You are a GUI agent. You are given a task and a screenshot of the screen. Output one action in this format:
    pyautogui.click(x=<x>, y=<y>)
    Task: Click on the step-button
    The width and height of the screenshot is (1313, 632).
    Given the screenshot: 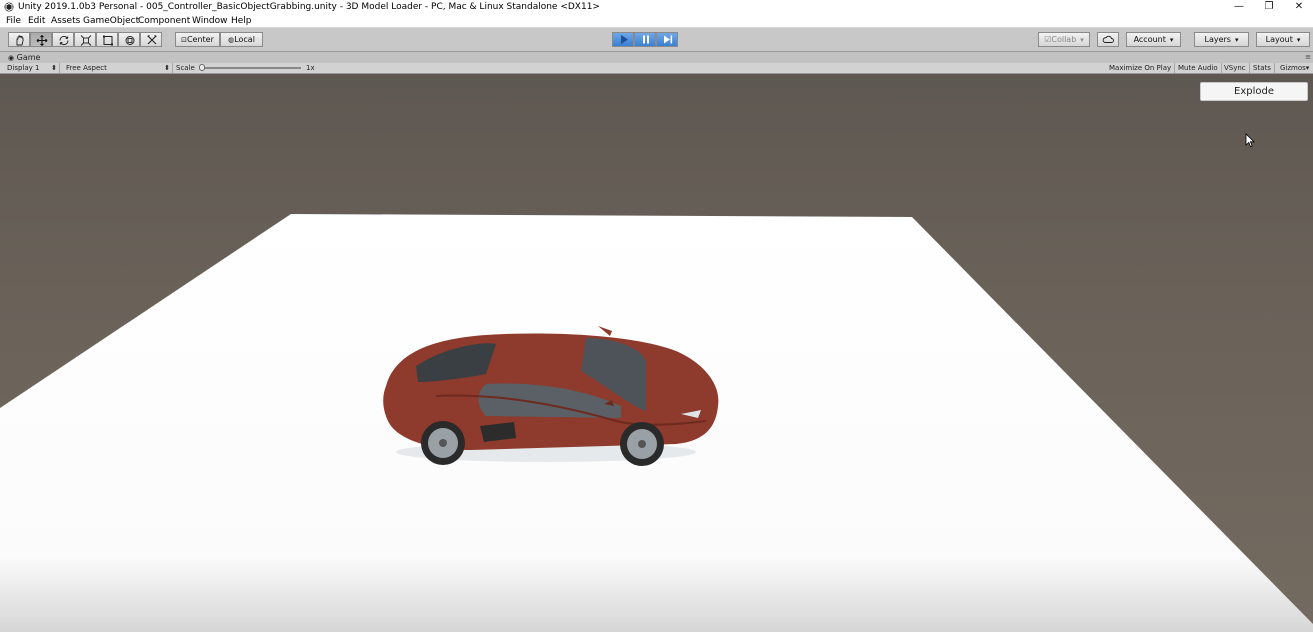 What is the action you would take?
    pyautogui.click(x=667, y=39)
    